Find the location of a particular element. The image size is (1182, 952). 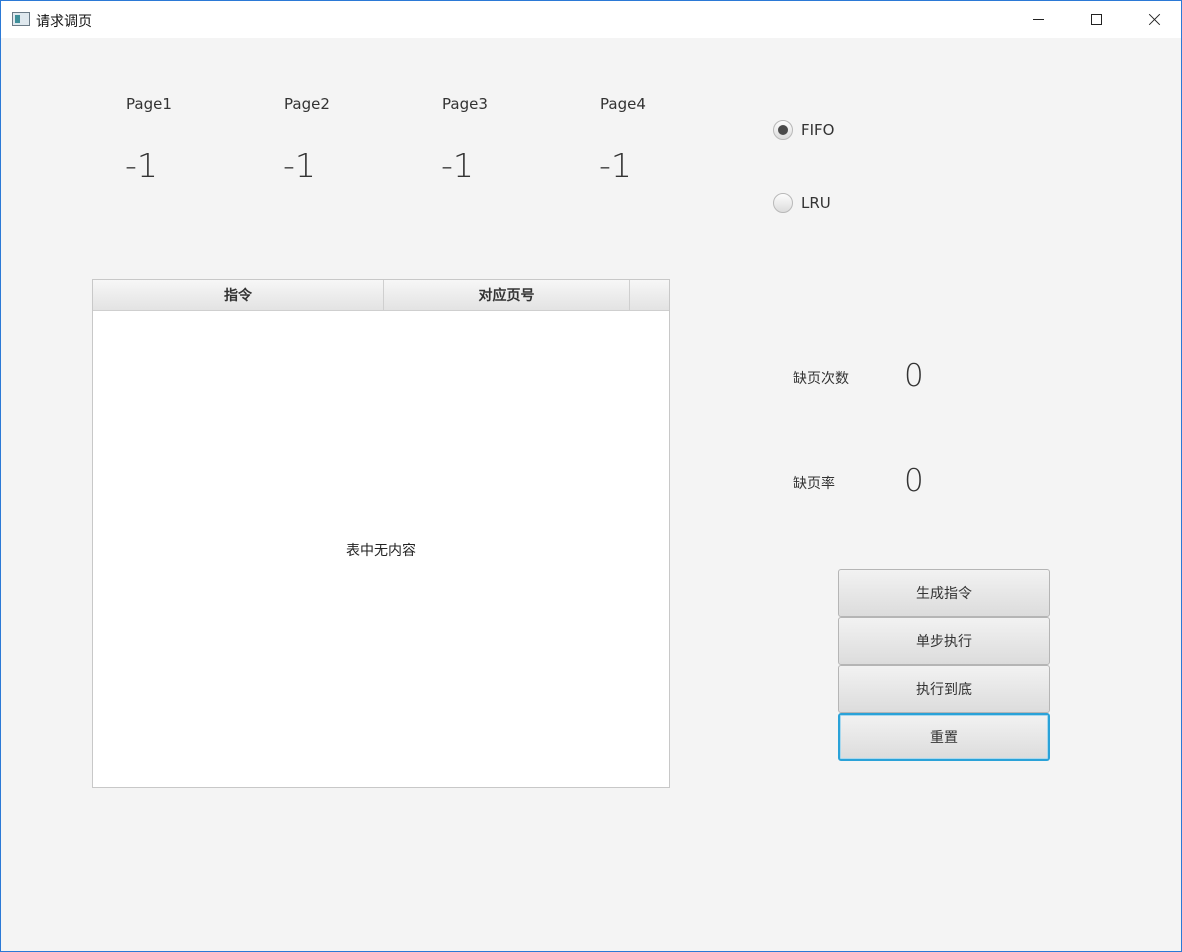

minimize-icon is located at coordinates (1038, 19).